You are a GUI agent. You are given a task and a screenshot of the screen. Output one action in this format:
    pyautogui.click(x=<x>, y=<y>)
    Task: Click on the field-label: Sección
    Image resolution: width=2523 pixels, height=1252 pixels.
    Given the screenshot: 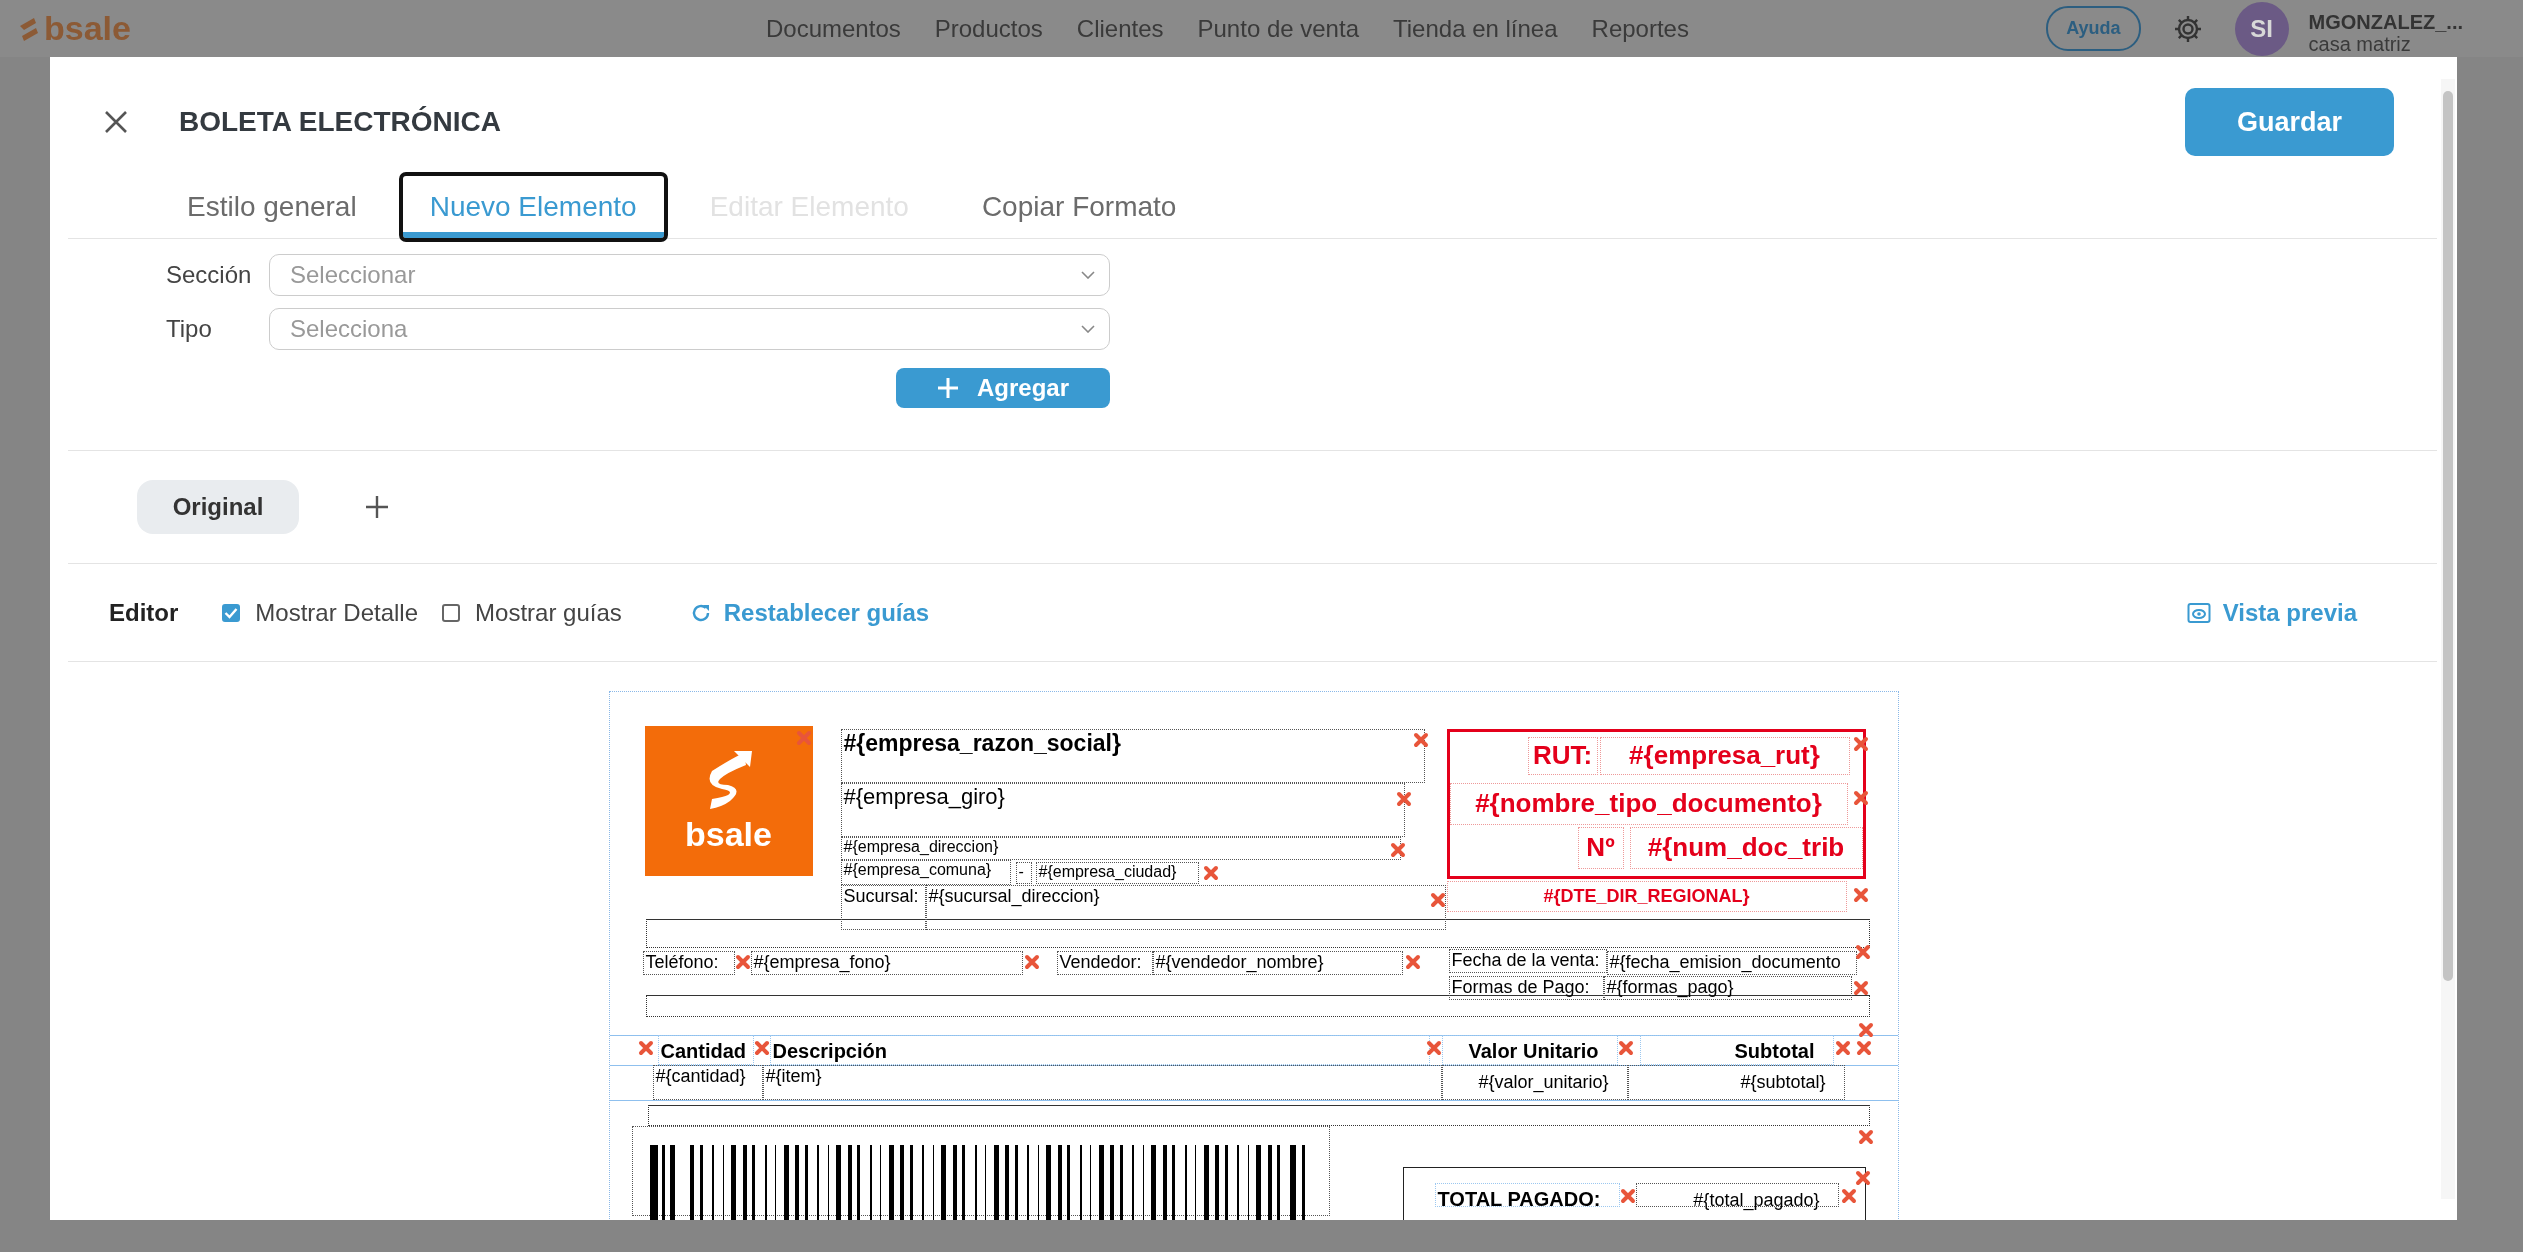 What is the action you would take?
    pyautogui.click(x=209, y=275)
    